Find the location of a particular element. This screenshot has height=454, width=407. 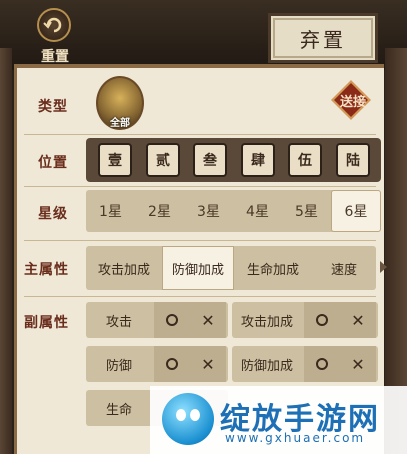

main-attr-def-pct: 防御加成 is located at coordinates (198, 268).